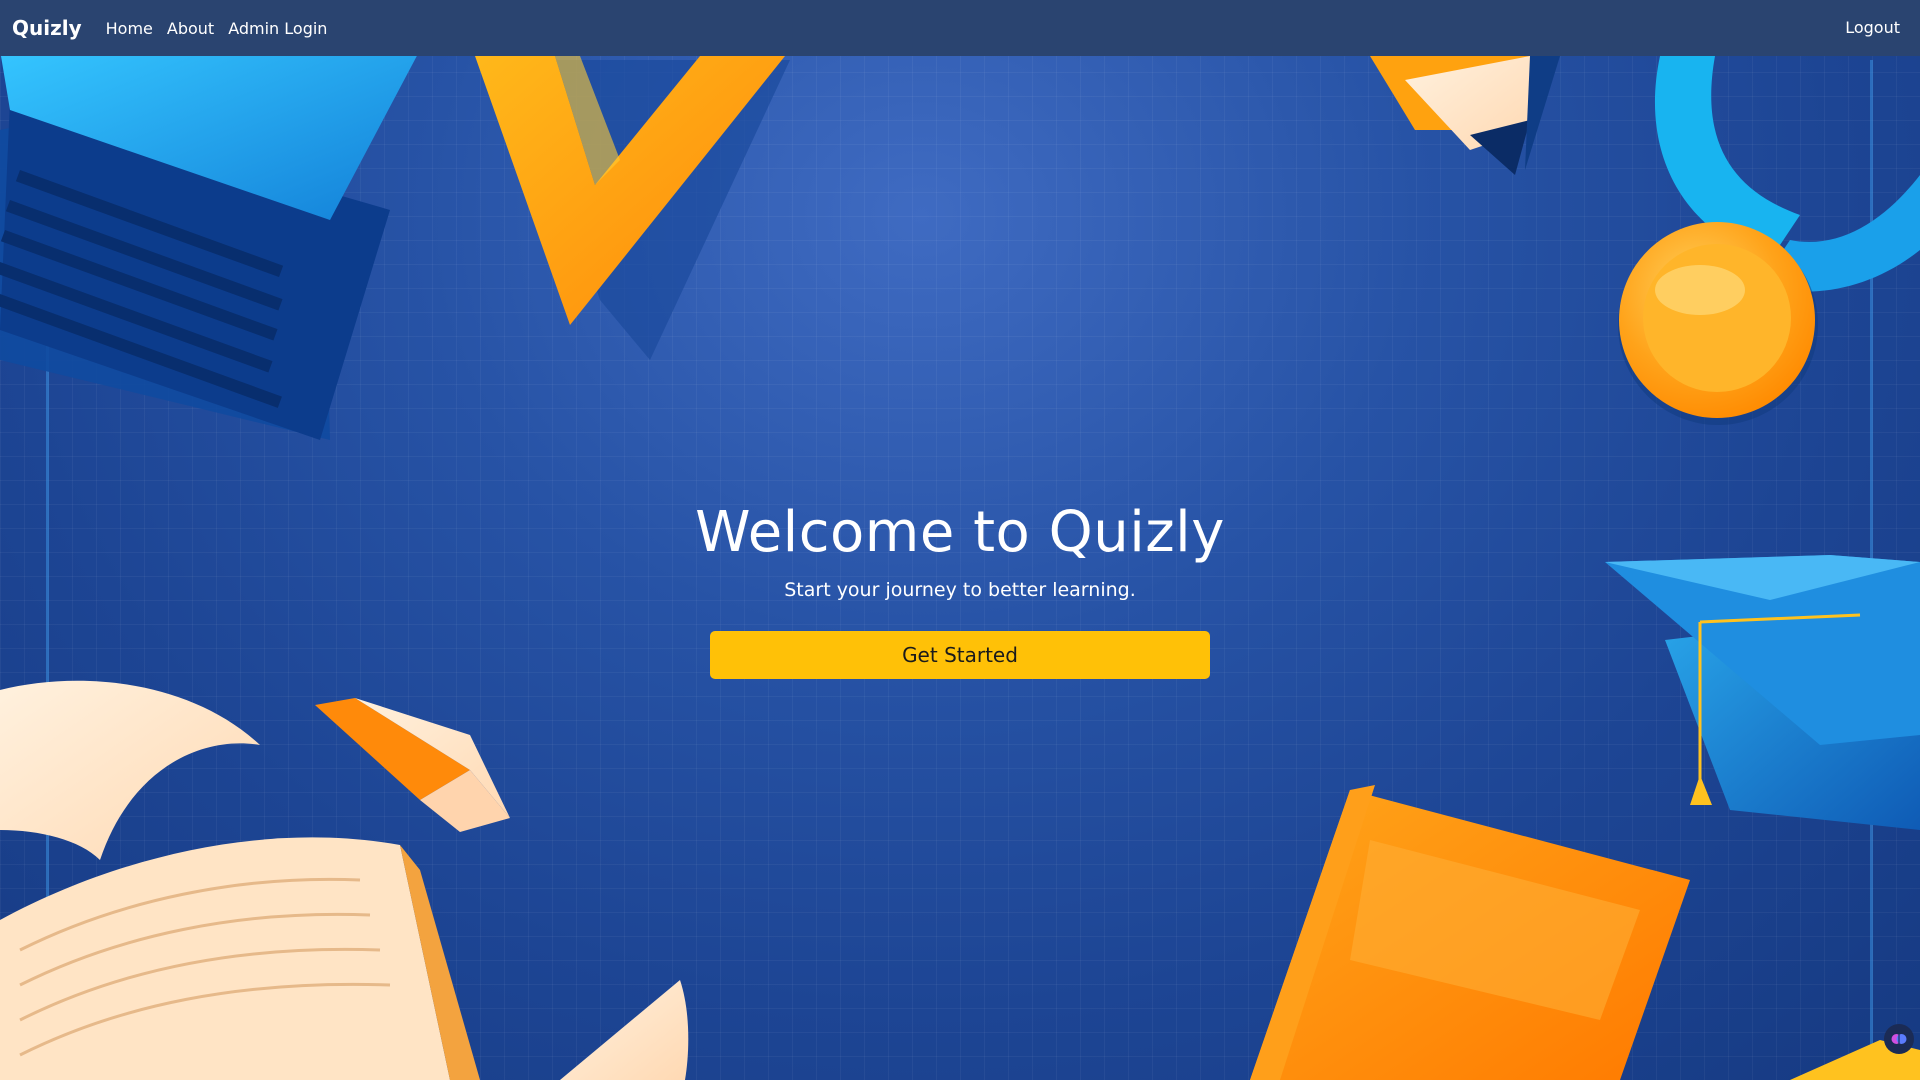  Describe the element at coordinates (47, 28) in the screenshot. I see `brand-logo: Quizly` at that location.